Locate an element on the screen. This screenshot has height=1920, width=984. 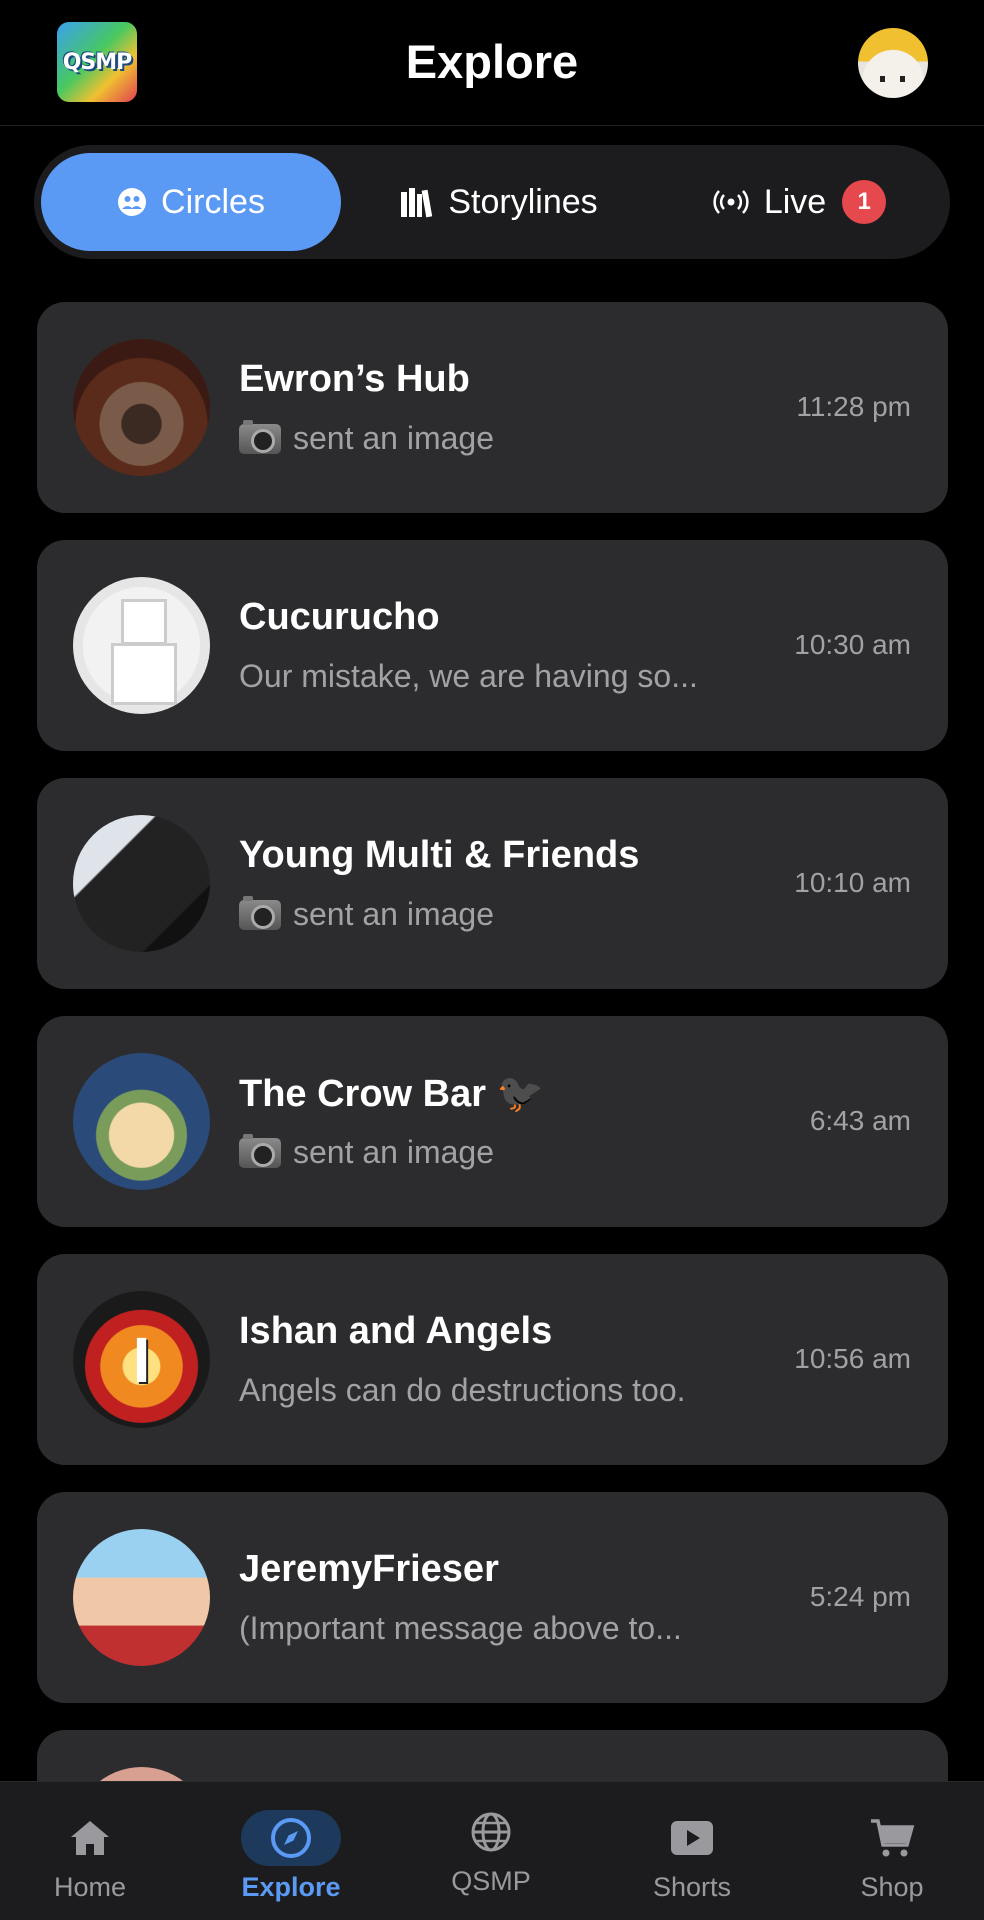
top-bar: QSMP Explore is located at coordinates (492, 63).